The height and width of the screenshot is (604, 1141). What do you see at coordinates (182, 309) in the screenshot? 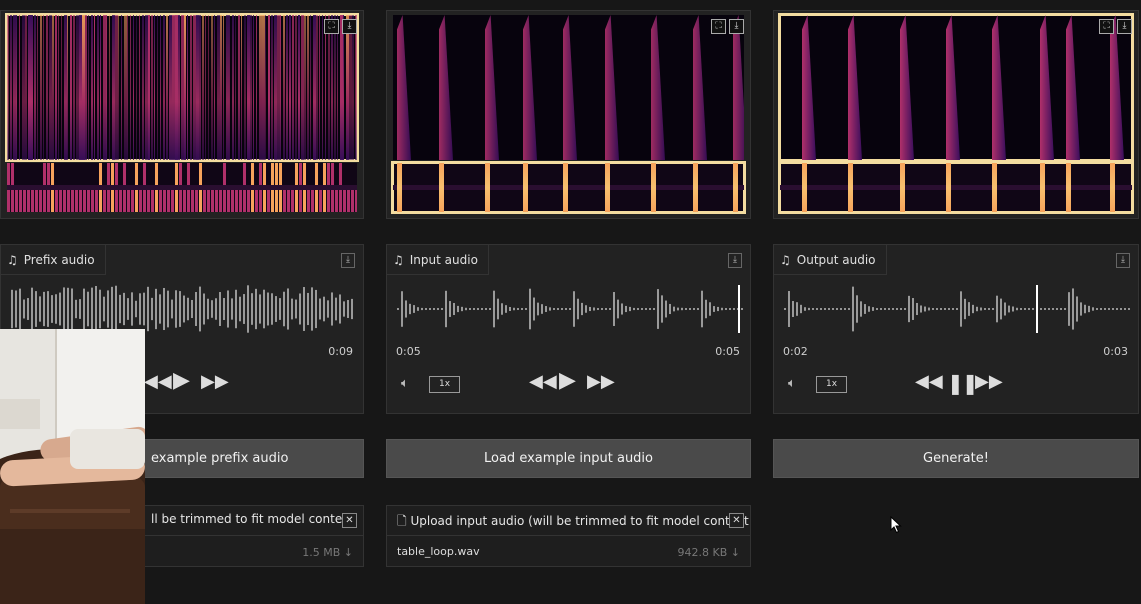
I see `prefix-waveform` at bounding box center [182, 309].